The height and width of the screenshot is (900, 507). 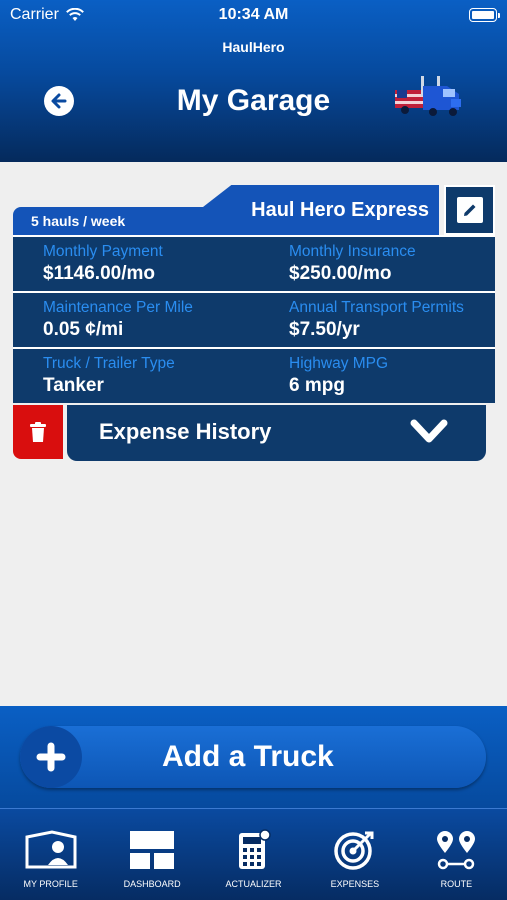 What do you see at coordinates (372, 320) in the screenshot?
I see `permits-cell: Annual Transport Permits $7.50/yr` at bounding box center [372, 320].